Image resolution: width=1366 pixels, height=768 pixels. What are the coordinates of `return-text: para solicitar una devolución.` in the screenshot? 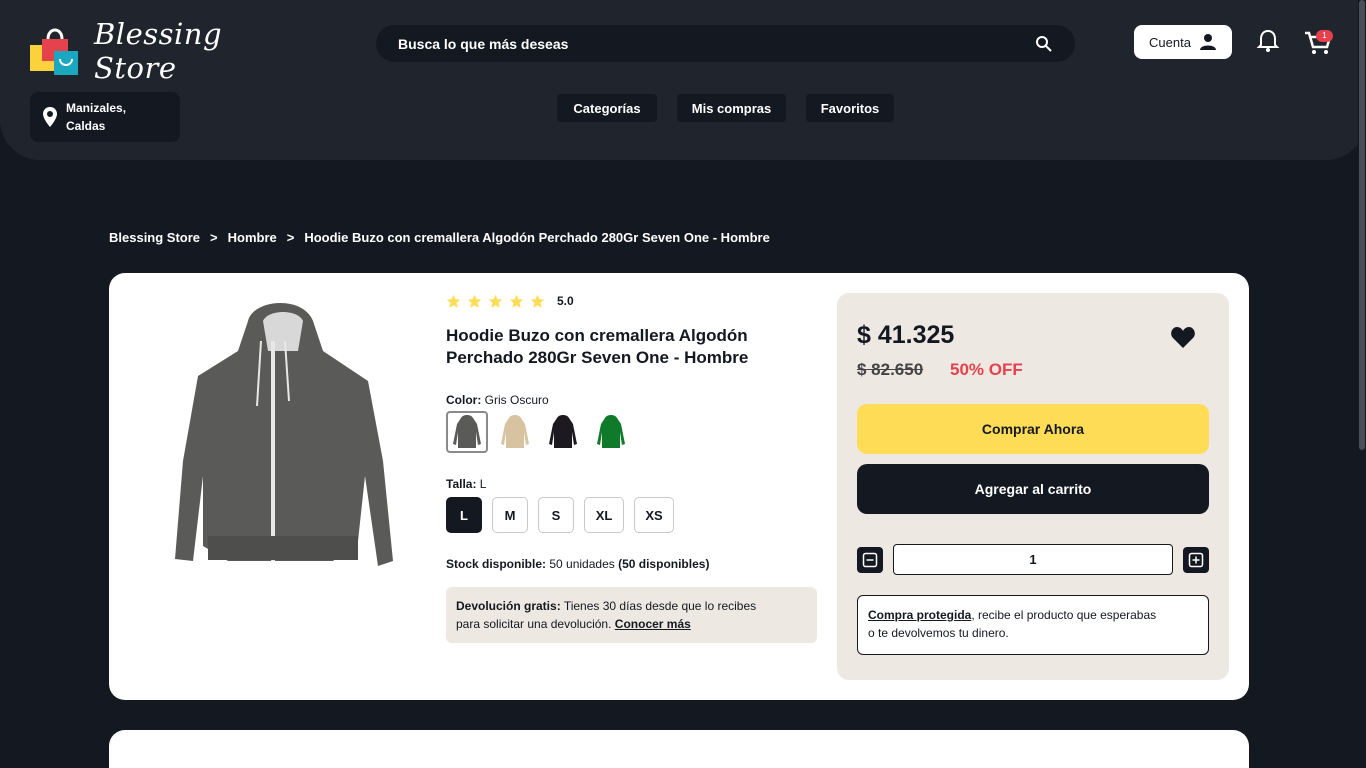 It's located at (534, 624).